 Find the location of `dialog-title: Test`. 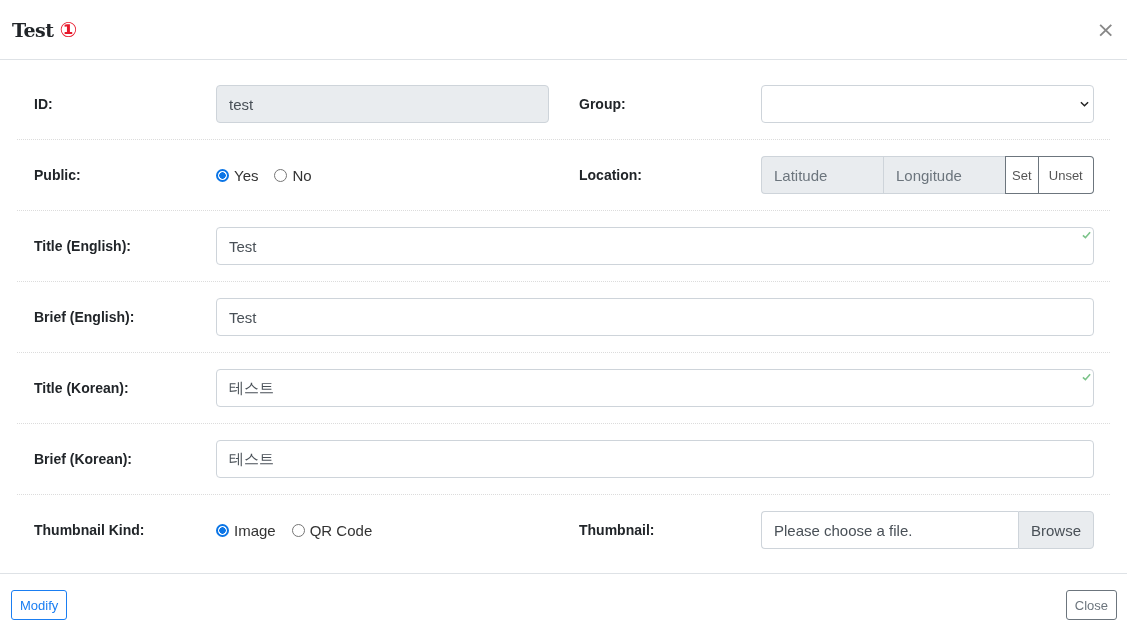

dialog-title: Test is located at coordinates (33, 29).